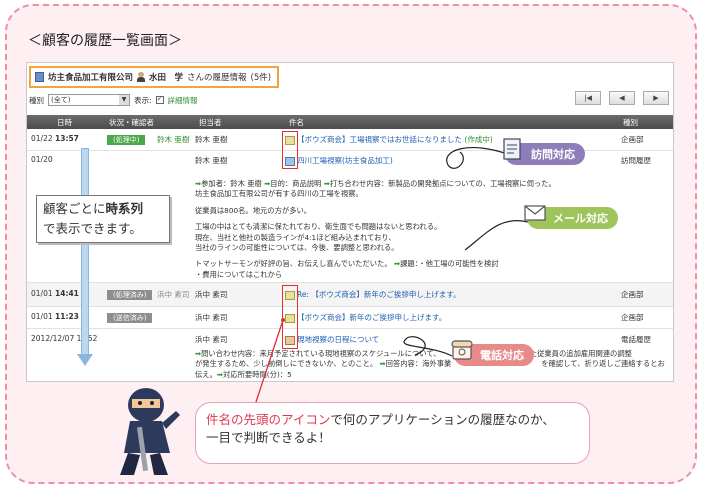  I want to click on speech-highlight: アイコン, so click(306, 419).